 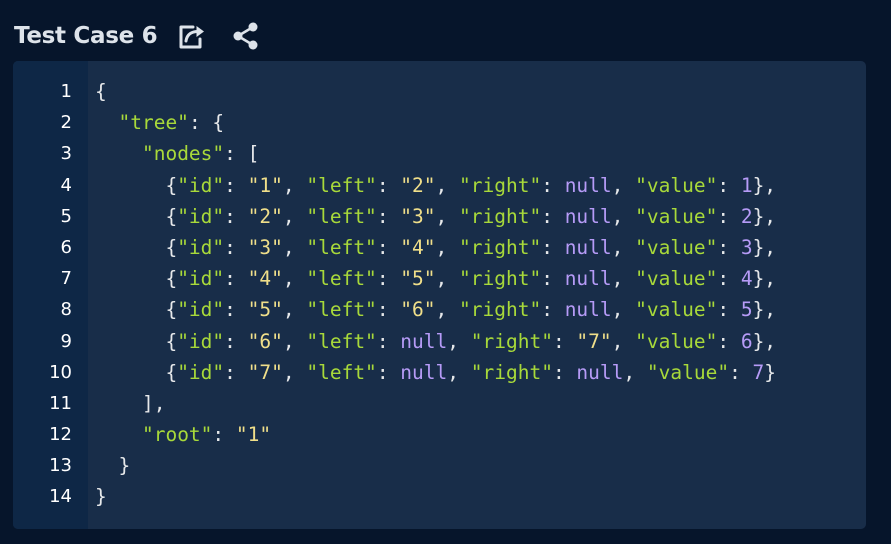 I want to click on code-line: 12 "root": "1", so click(x=439, y=434).